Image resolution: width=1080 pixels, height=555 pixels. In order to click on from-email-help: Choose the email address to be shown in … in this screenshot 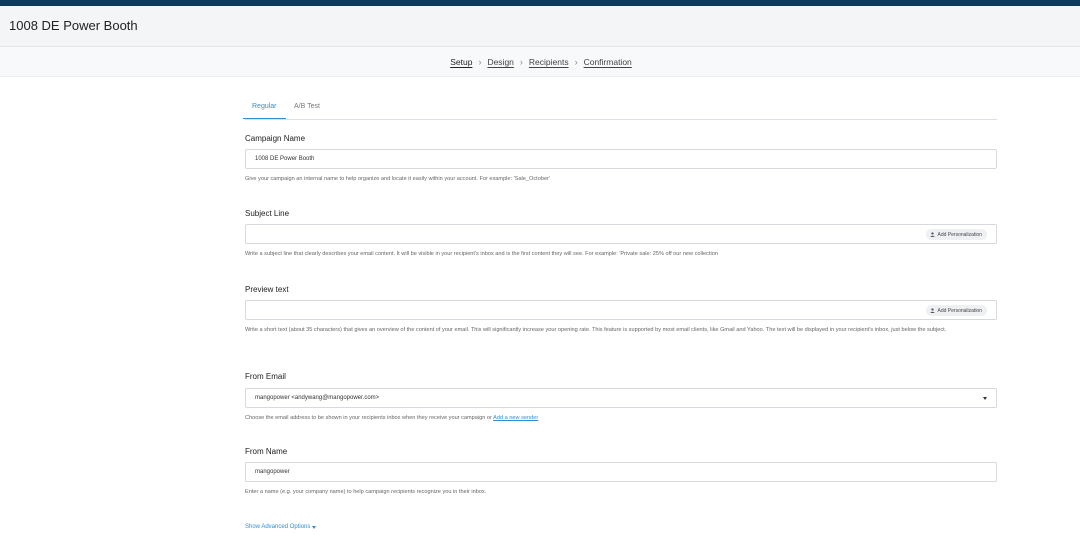, I will do `click(621, 418)`.